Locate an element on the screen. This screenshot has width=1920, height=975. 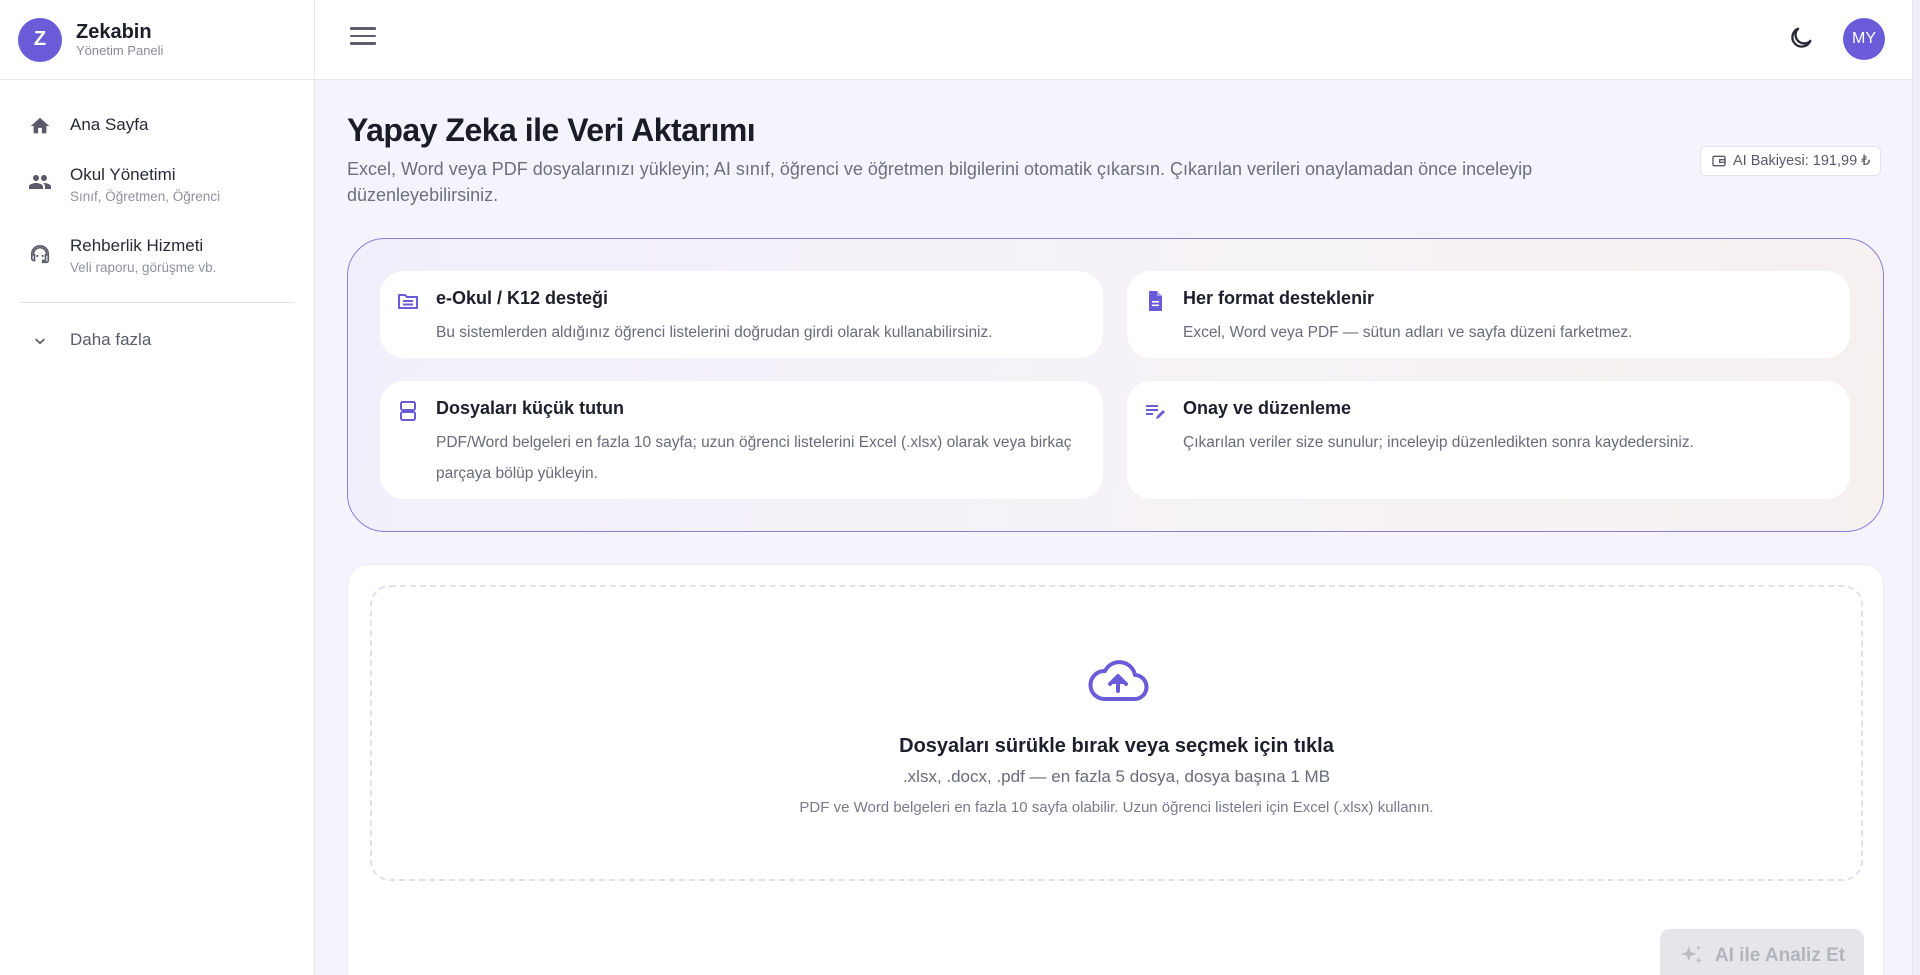
folder-open-icon is located at coordinates (407, 300).